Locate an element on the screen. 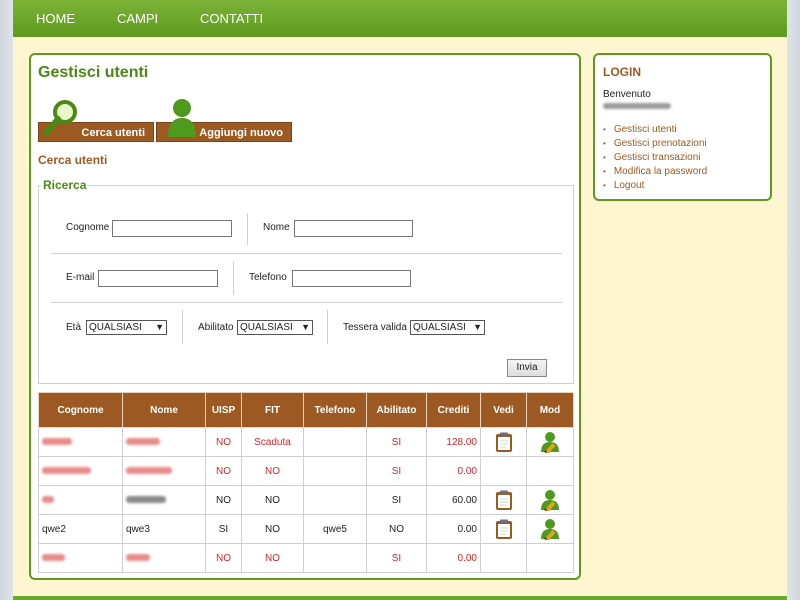 The width and height of the screenshot is (800, 600). abilitato-select: QUALSIASI ▼ is located at coordinates (275, 327).